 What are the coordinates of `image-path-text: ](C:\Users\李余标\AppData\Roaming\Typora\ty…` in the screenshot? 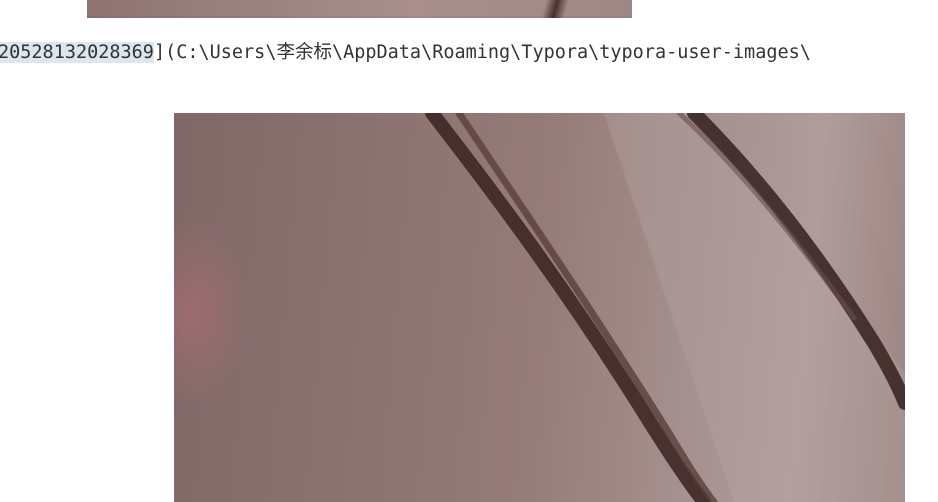 It's located at (482, 52).